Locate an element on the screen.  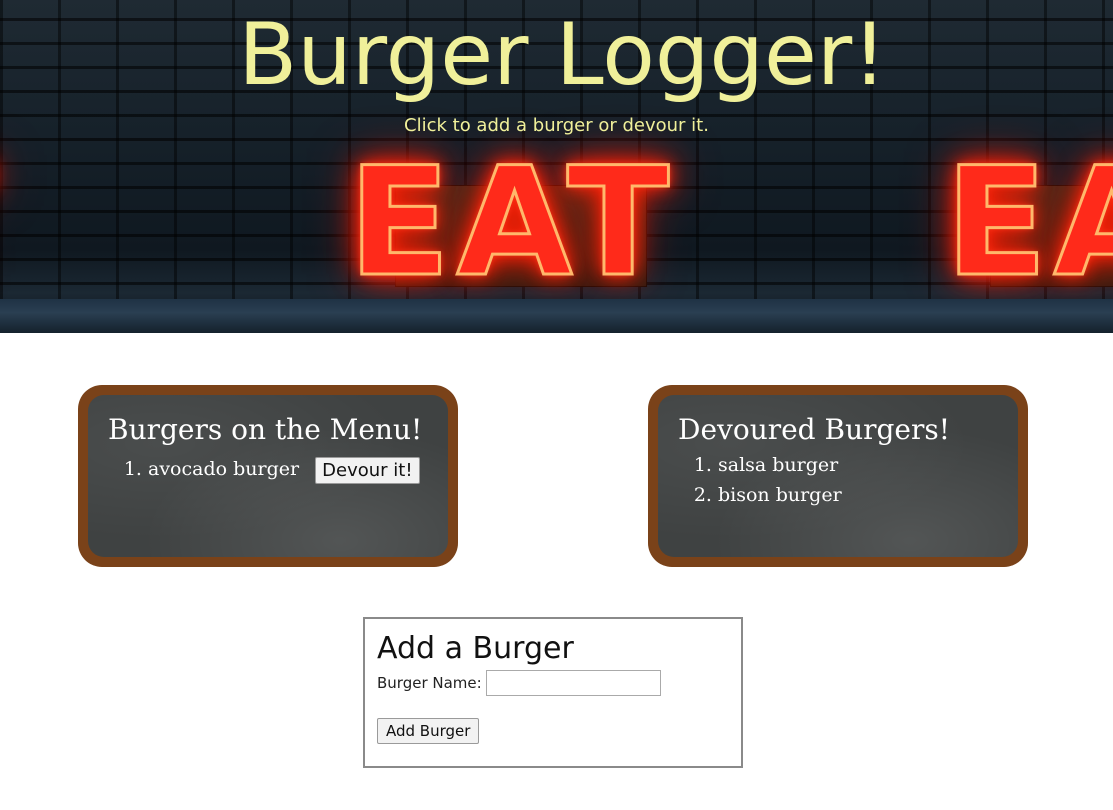
devoured-item: salsa burger is located at coordinates (858, 465).